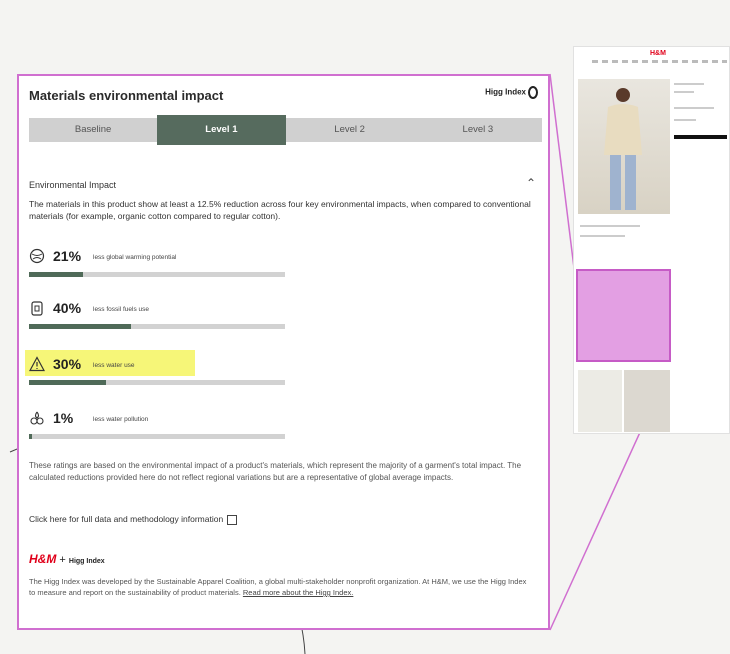 The height and width of the screenshot is (654, 730). I want to click on tab-baseline: Baseline, so click(93, 130).